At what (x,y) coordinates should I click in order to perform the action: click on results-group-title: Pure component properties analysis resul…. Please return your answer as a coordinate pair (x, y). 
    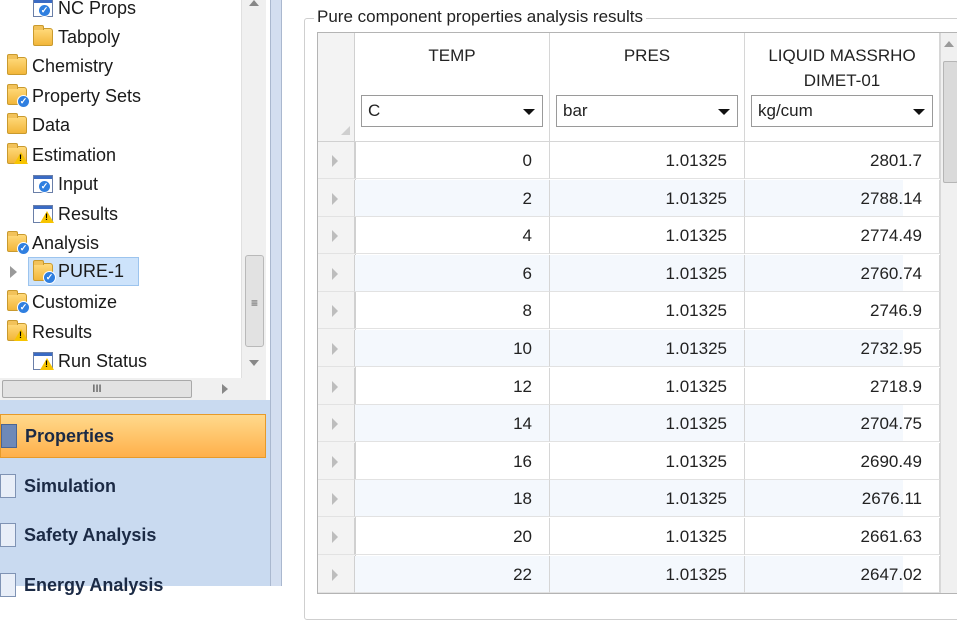
    Looking at the image, I should click on (480, 17).